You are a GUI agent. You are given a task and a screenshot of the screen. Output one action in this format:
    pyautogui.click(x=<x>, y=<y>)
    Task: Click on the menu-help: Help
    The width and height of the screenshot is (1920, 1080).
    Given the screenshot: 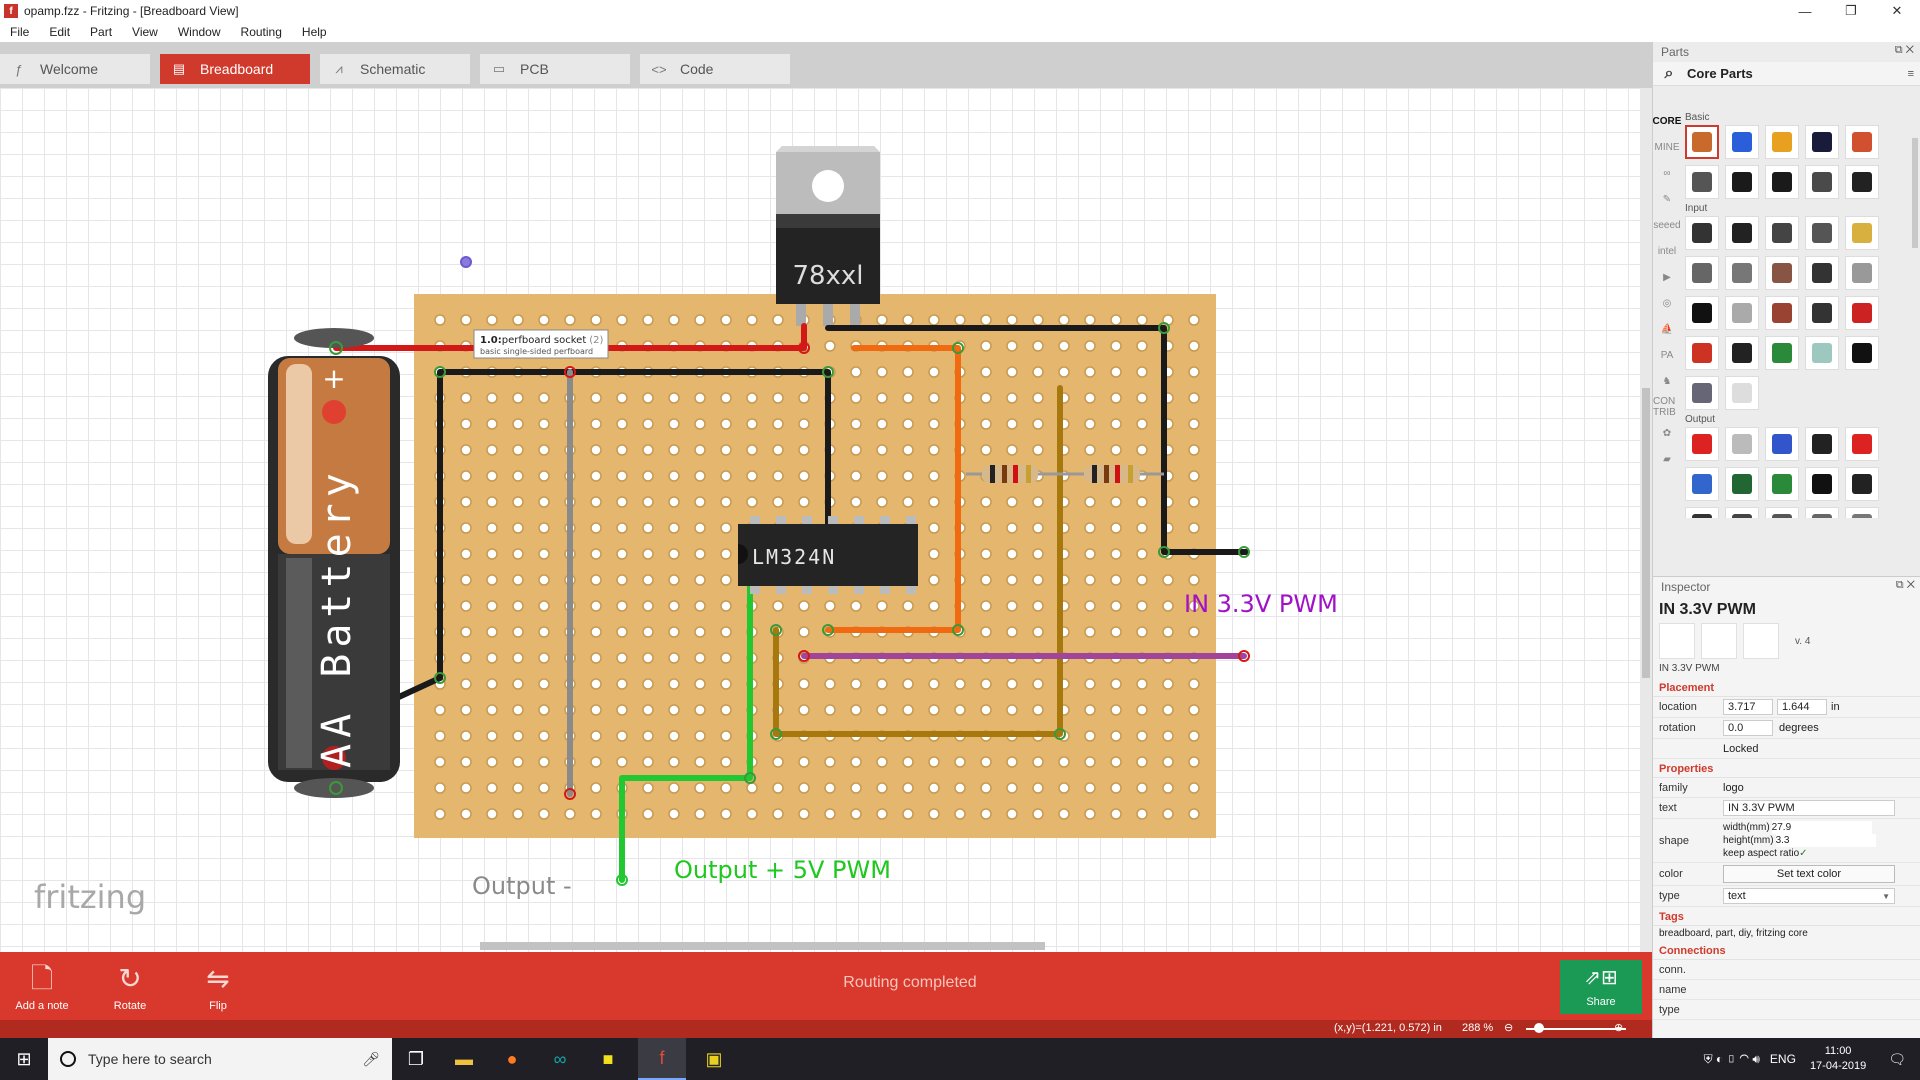 What is the action you would take?
    pyautogui.click(x=314, y=32)
    